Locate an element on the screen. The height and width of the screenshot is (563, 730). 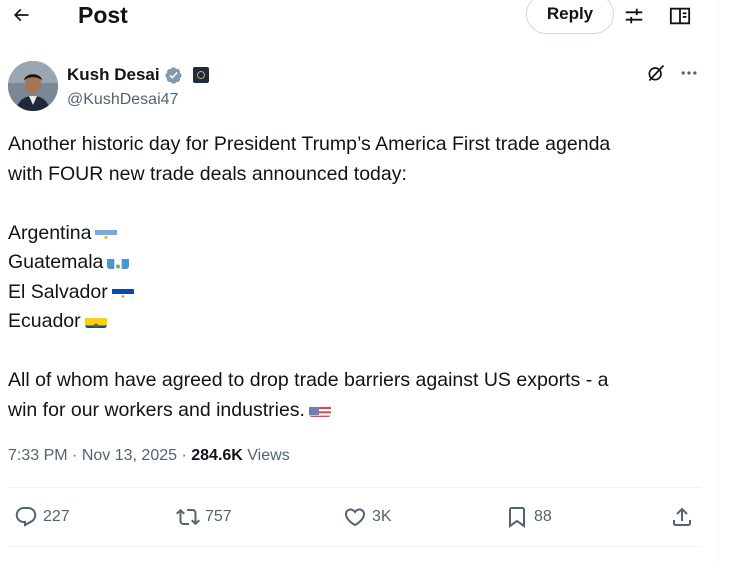
bookmark-icon is located at coordinates (517, 517).